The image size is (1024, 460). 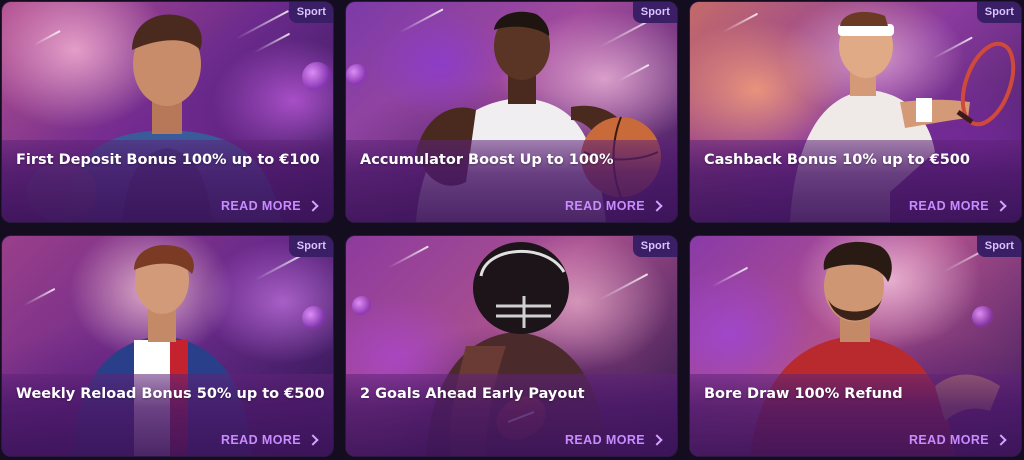 I want to click on promo-title: Accumulator Boost Up to 100%, so click(x=487, y=160).